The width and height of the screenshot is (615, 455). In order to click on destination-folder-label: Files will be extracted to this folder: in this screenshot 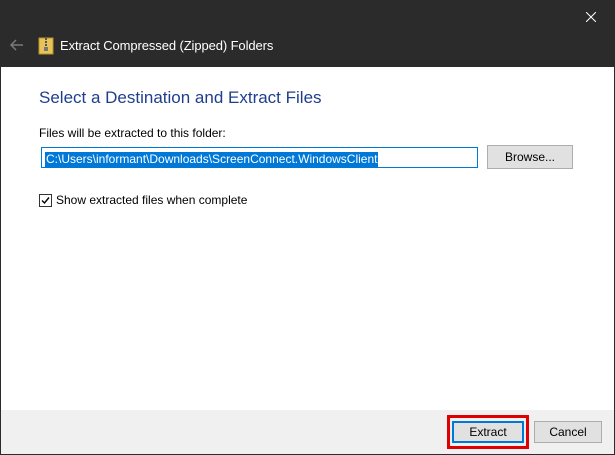, I will do `click(132, 133)`.